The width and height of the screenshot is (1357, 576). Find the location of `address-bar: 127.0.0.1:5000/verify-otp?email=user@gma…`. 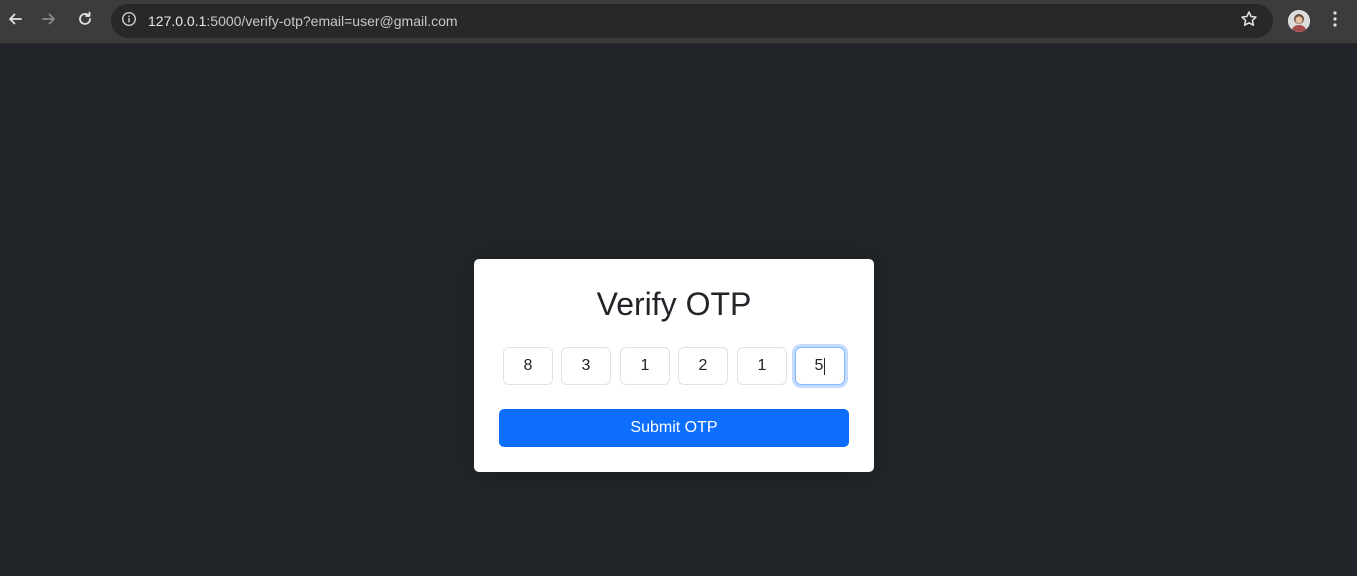

address-bar: 127.0.0.1:5000/verify-otp?email=user@gma… is located at coordinates (692, 21).